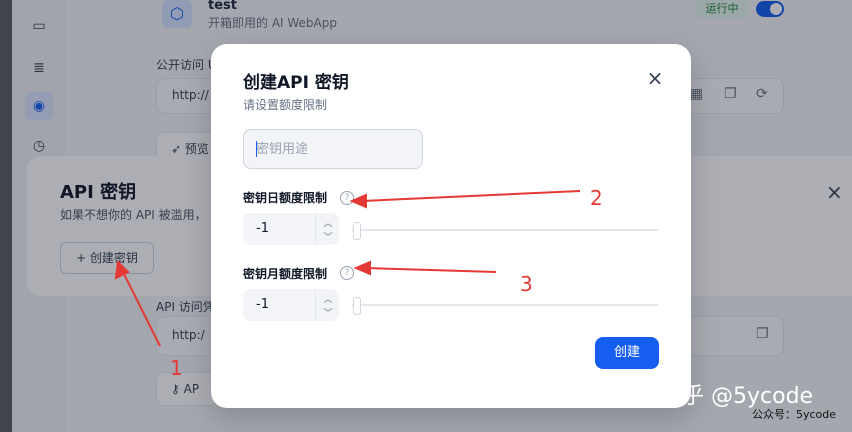 This screenshot has width=852, height=432. Describe the element at coordinates (122, 269) in the screenshot. I see `arrow-1-head` at that location.